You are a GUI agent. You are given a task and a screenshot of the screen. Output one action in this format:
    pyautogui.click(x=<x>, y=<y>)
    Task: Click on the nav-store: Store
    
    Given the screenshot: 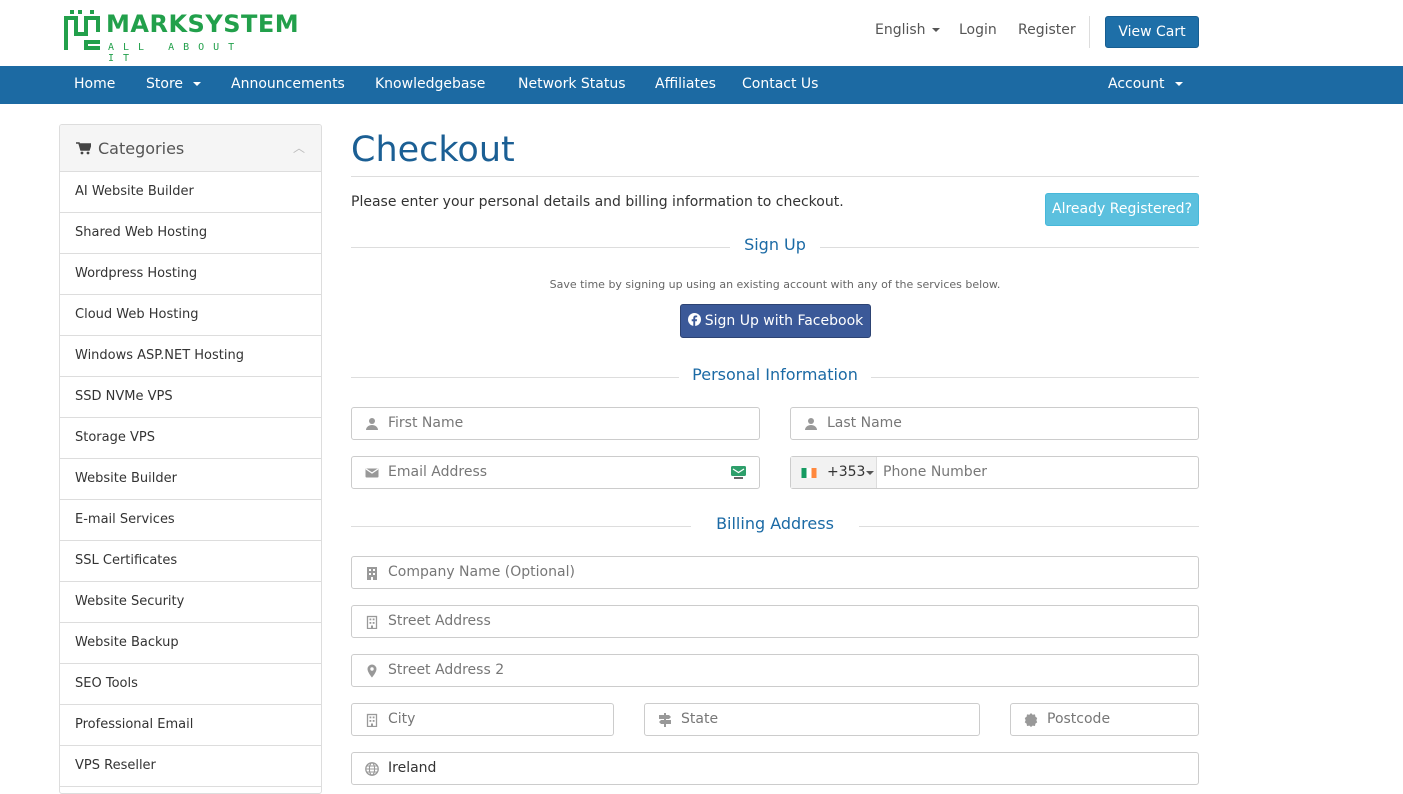 What is the action you would take?
    pyautogui.click(x=174, y=84)
    